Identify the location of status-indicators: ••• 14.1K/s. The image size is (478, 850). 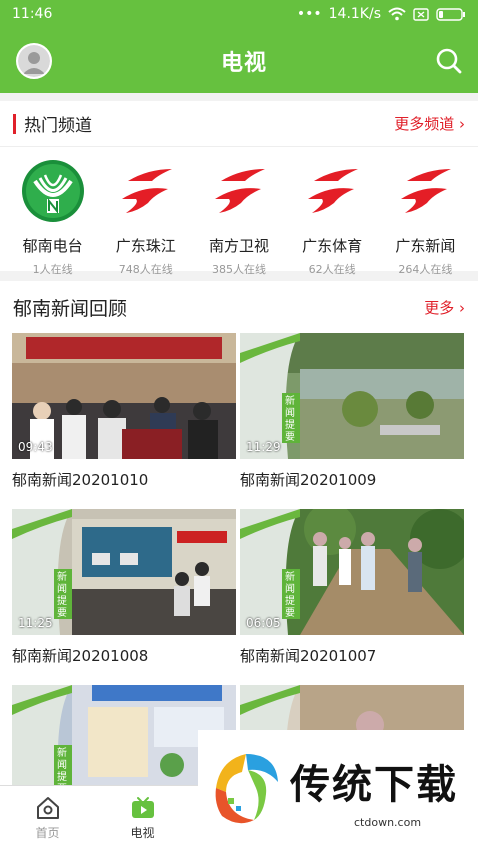
(381, 14).